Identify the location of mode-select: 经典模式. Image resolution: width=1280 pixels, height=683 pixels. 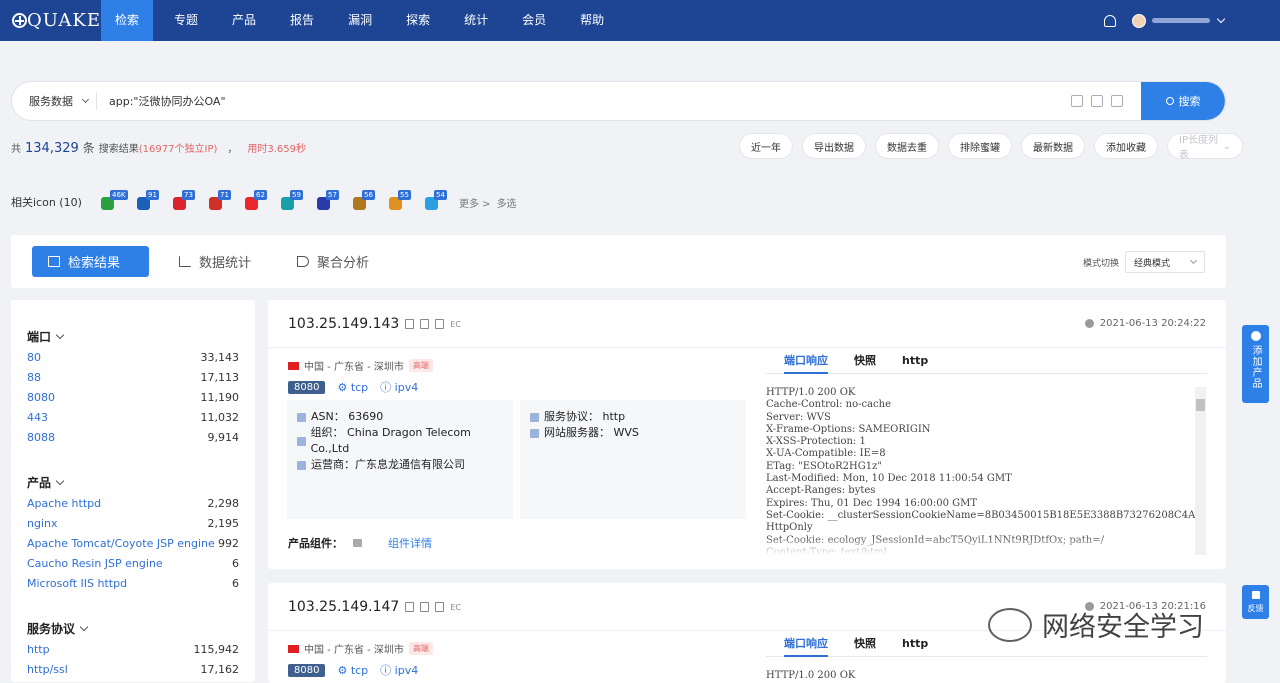
(1165, 262).